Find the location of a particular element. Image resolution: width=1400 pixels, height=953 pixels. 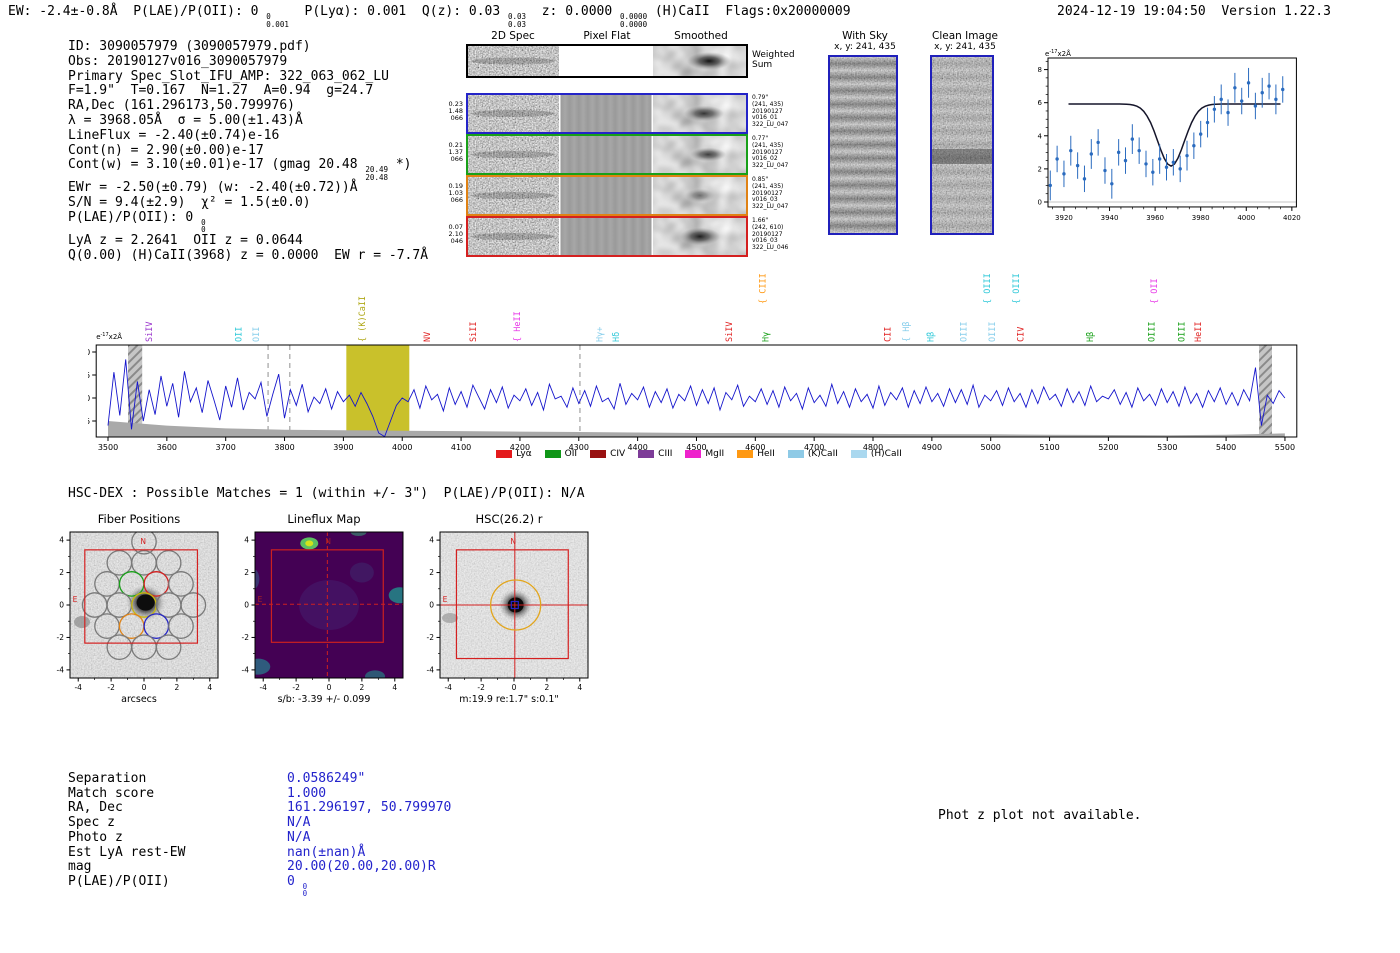

match-table-value: 20.00(20.00,20.00)R is located at coordinates (361, 867).